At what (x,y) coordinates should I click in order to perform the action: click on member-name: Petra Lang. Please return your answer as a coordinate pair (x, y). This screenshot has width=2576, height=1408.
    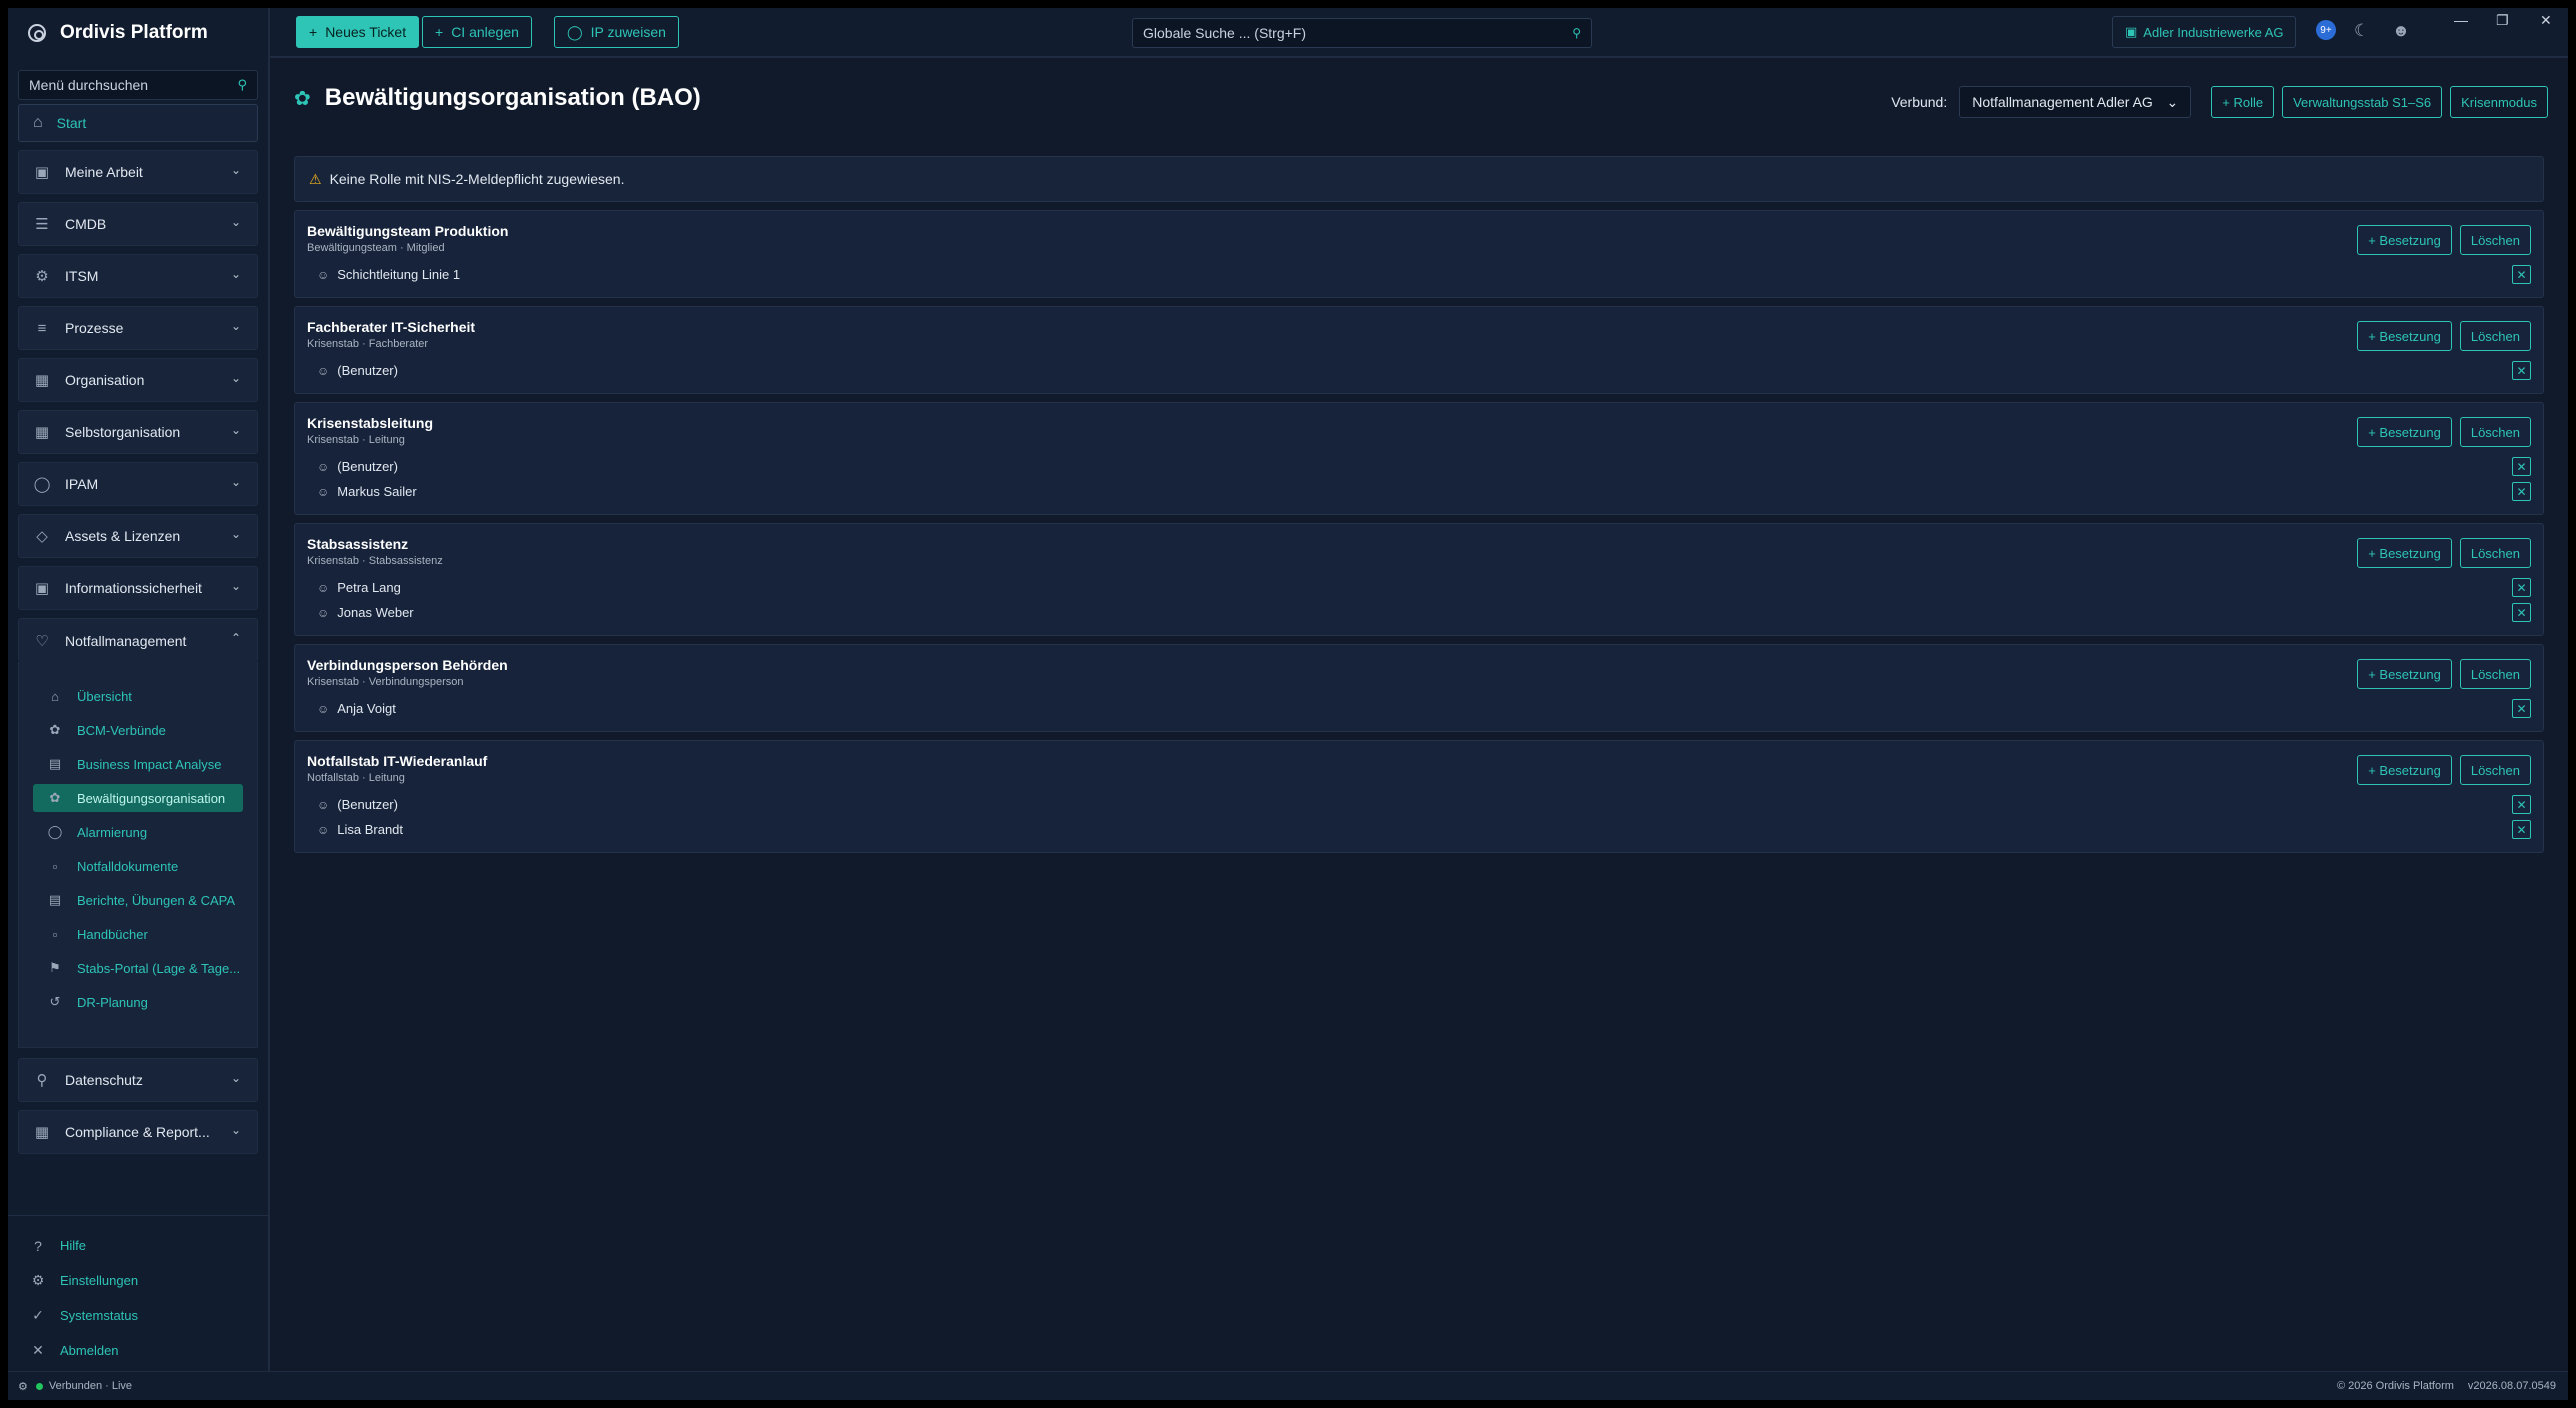
    Looking at the image, I should click on (369, 587).